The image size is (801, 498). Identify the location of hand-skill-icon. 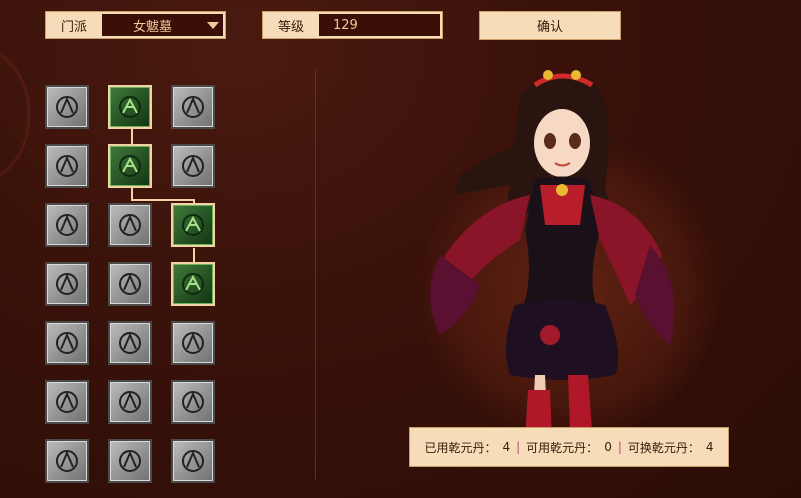
(130, 166).